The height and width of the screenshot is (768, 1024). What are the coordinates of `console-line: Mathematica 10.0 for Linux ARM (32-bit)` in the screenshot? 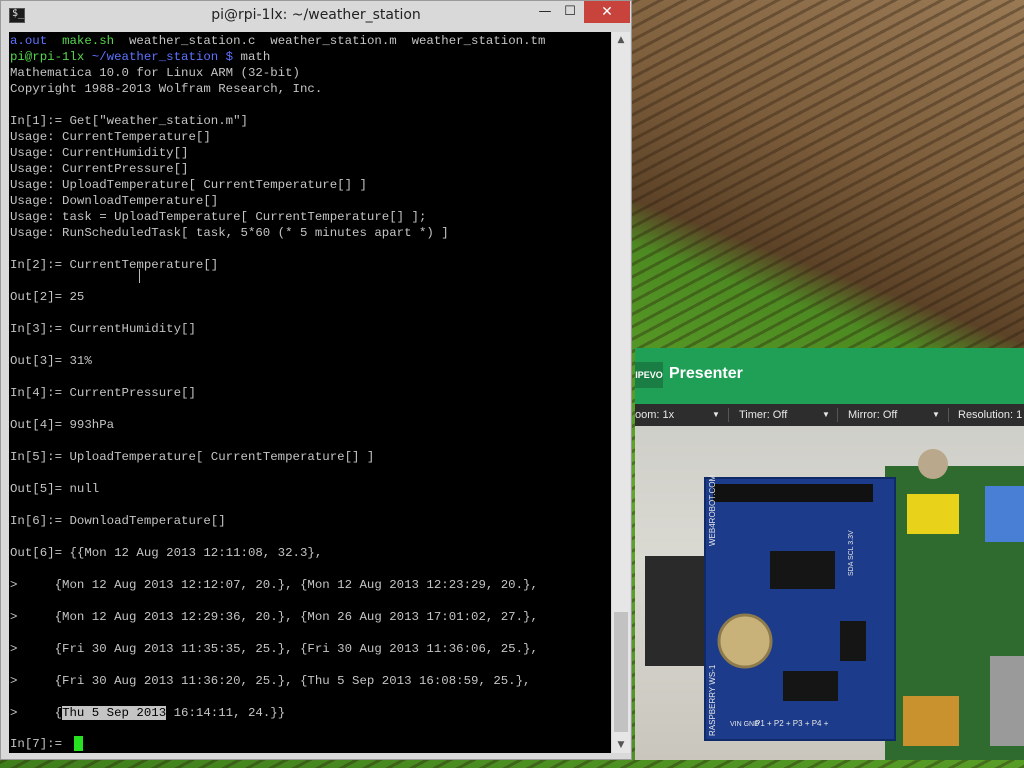 It's located at (155, 73).